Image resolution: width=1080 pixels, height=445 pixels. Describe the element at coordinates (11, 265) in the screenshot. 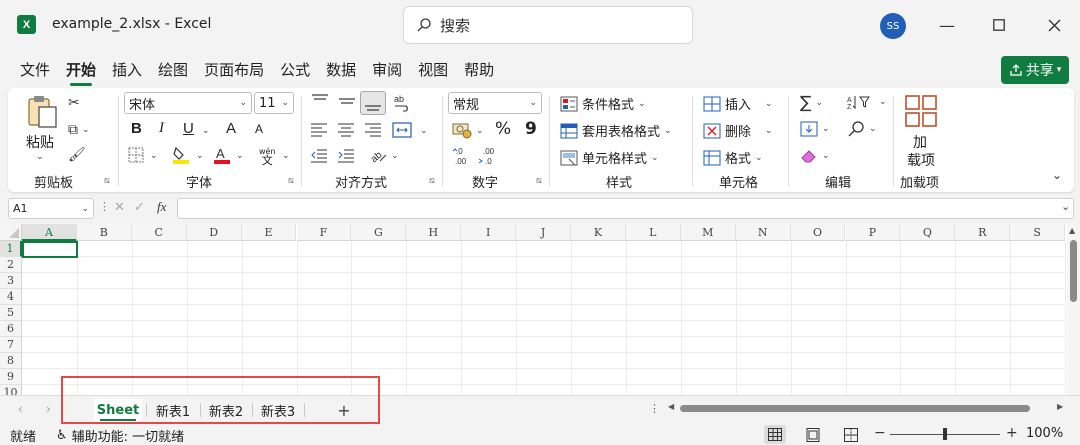

I see `row-header-2: 2` at that location.